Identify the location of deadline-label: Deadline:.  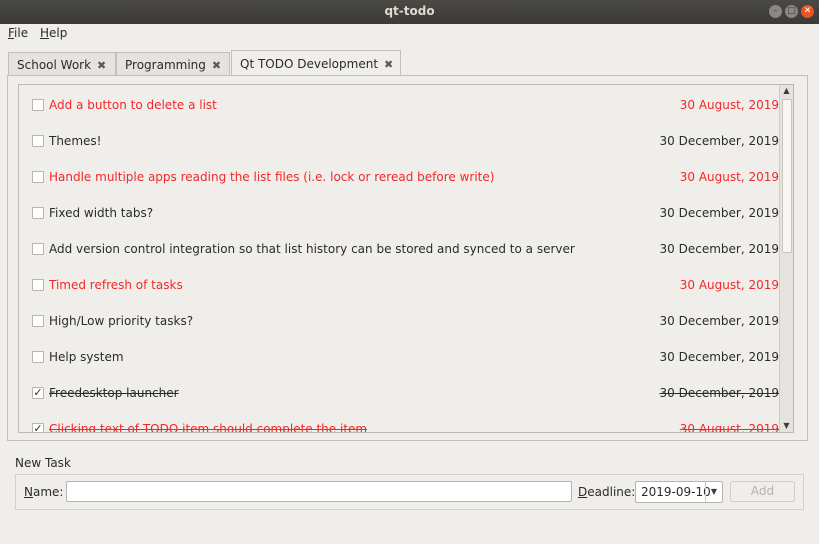
(607, 492).